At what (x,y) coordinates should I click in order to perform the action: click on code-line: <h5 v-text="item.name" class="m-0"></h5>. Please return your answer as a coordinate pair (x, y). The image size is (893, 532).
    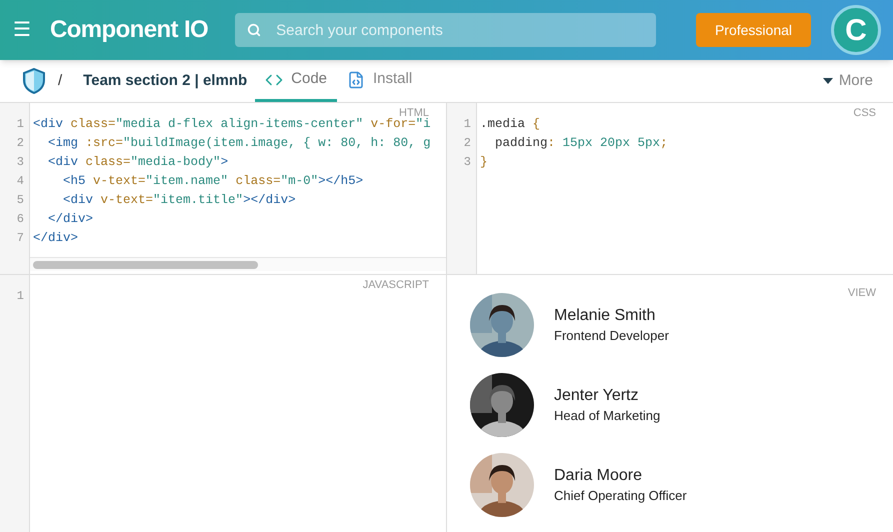
    Looking at the image, I should click on (213, 181).